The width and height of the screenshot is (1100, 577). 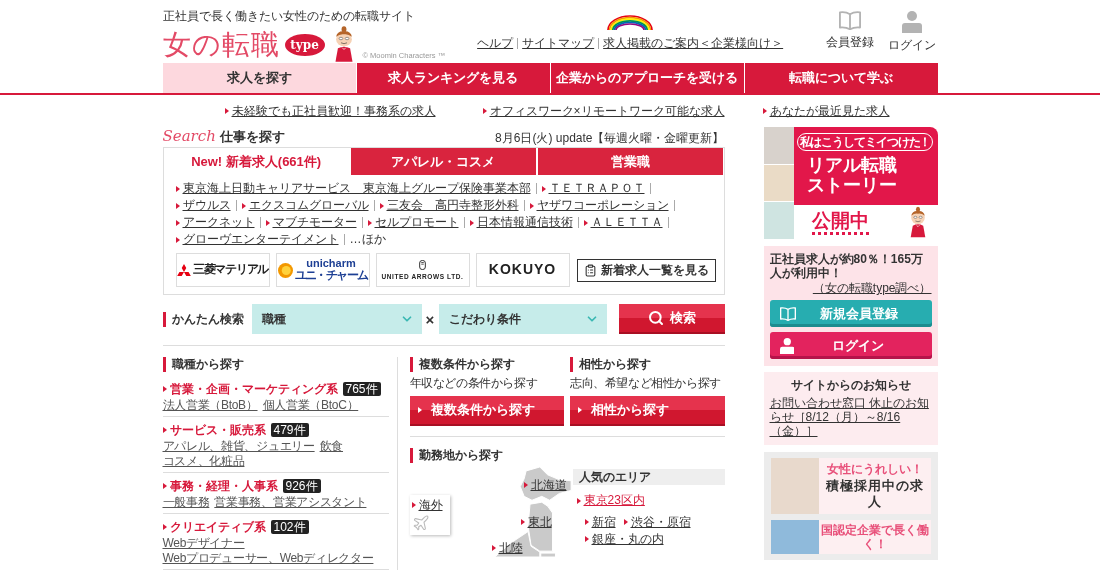 What do you see at coordinates (646, 270) in the screenshot?
I see `list-button: 新着求人一覧を見る` at bounding box center [646, 270].